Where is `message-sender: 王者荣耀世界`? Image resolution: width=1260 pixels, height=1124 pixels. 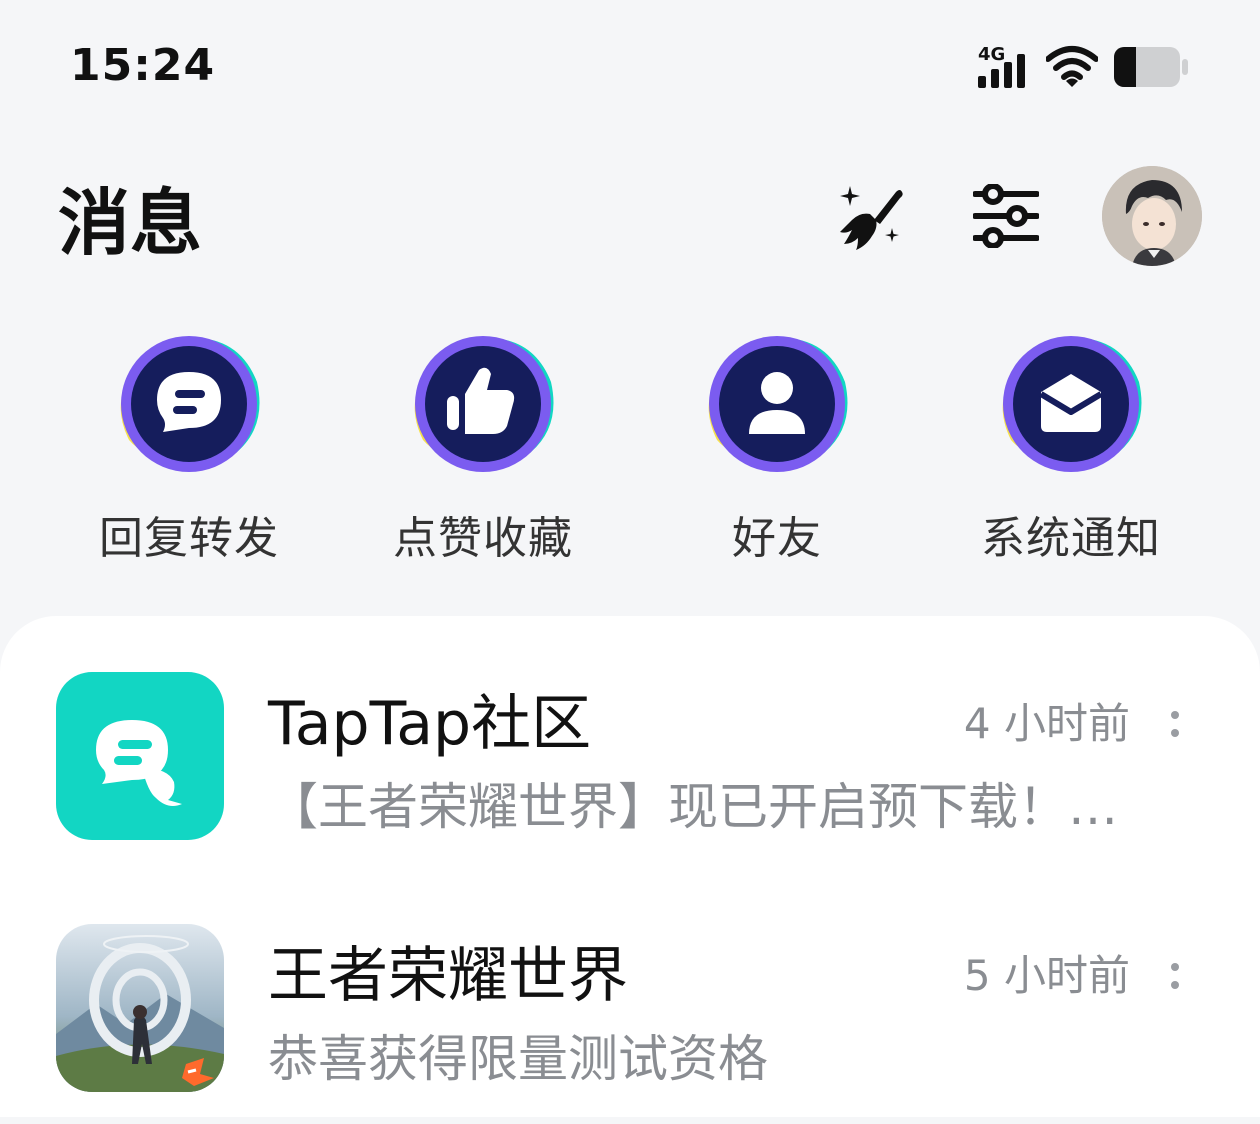 message-sender: 王者荣耀世界 is located at coordinates (448, 976).